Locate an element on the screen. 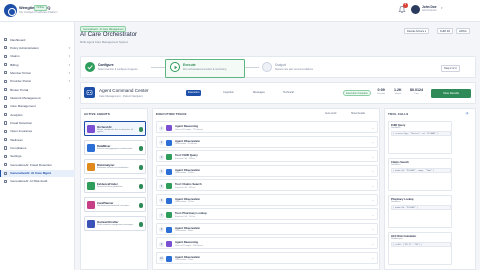 The height and width of the screenshot is (270, 480). tab-messages: Messages is located at coordinates (259, 93).